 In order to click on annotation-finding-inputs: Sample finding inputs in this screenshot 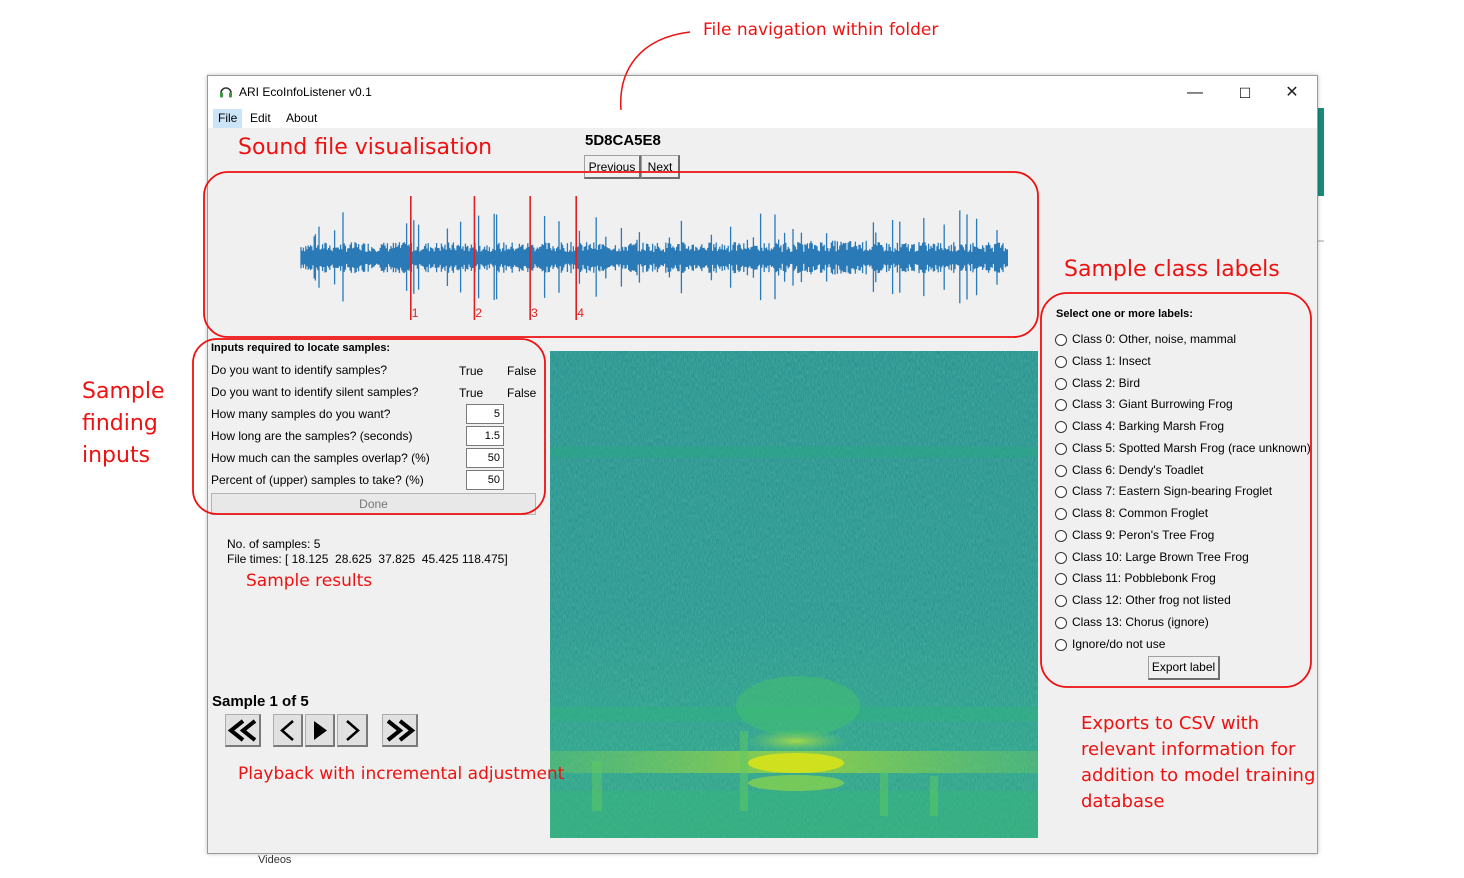, I will do `click(123, 423)`.